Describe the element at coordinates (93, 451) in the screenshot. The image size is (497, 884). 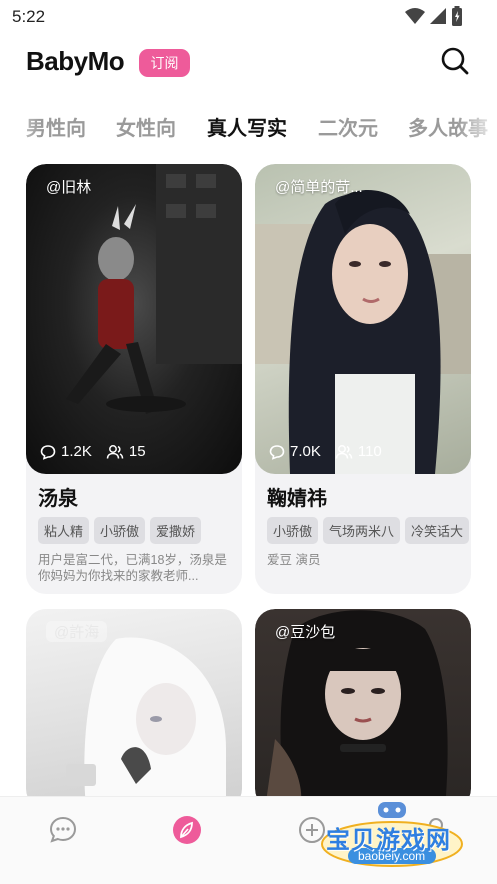
I see `card-stats: 1.2K 15` at that location.